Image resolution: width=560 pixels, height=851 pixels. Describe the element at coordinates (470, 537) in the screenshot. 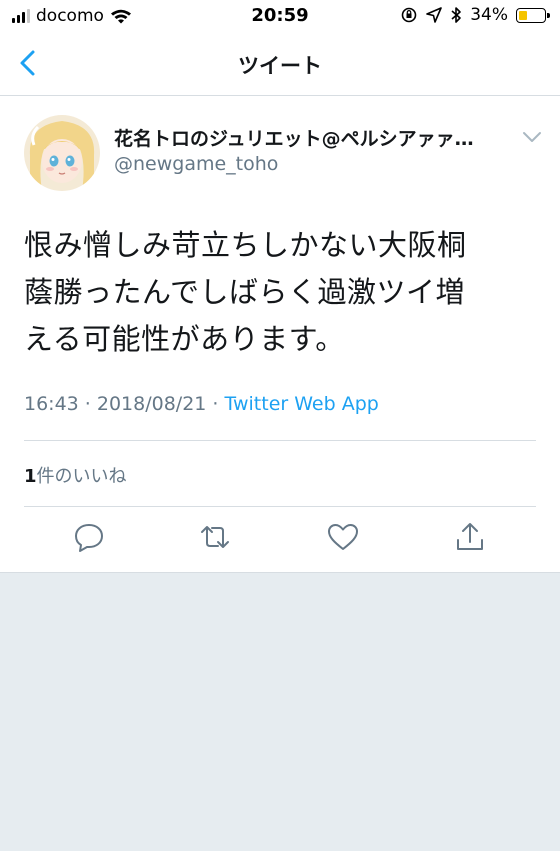

I see `share-icon` at that location.